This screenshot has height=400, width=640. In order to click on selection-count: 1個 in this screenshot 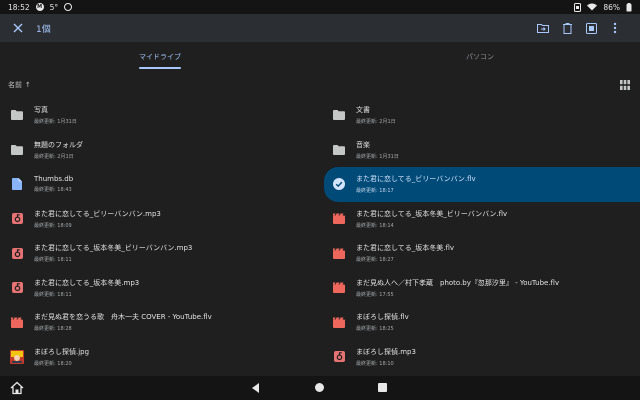, I will do `click(43, 29)`.